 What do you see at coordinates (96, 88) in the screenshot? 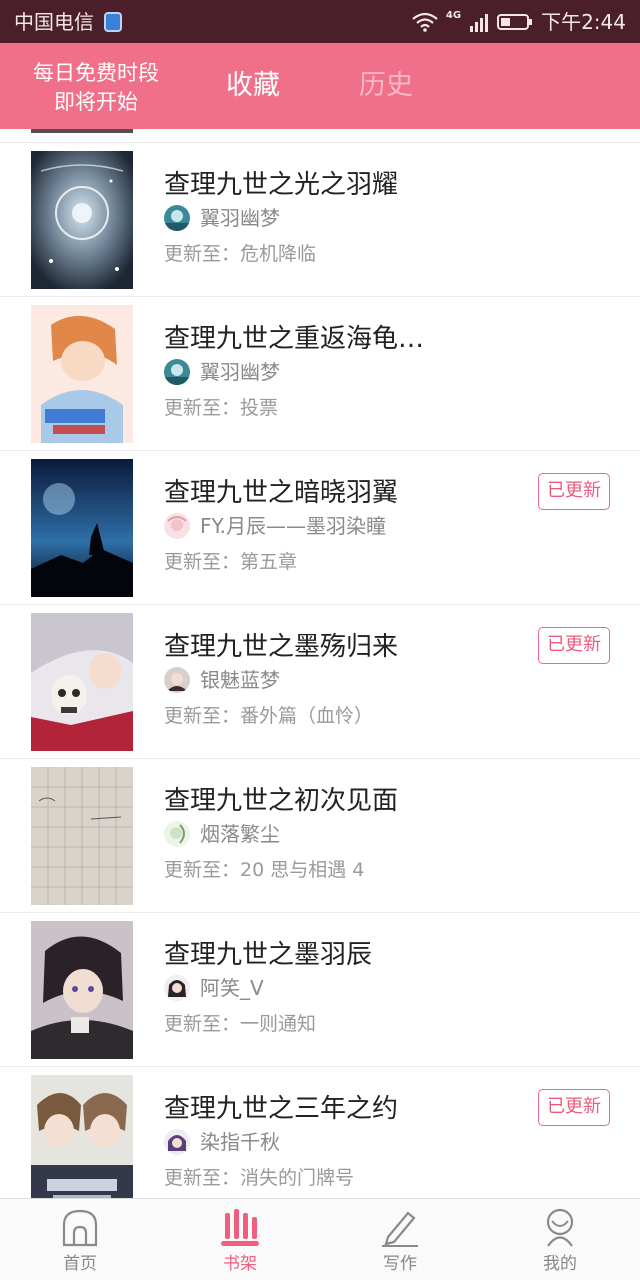
I see `free-period-banner: 每日免费时段 即将开始` at bounding box center [96, 88].